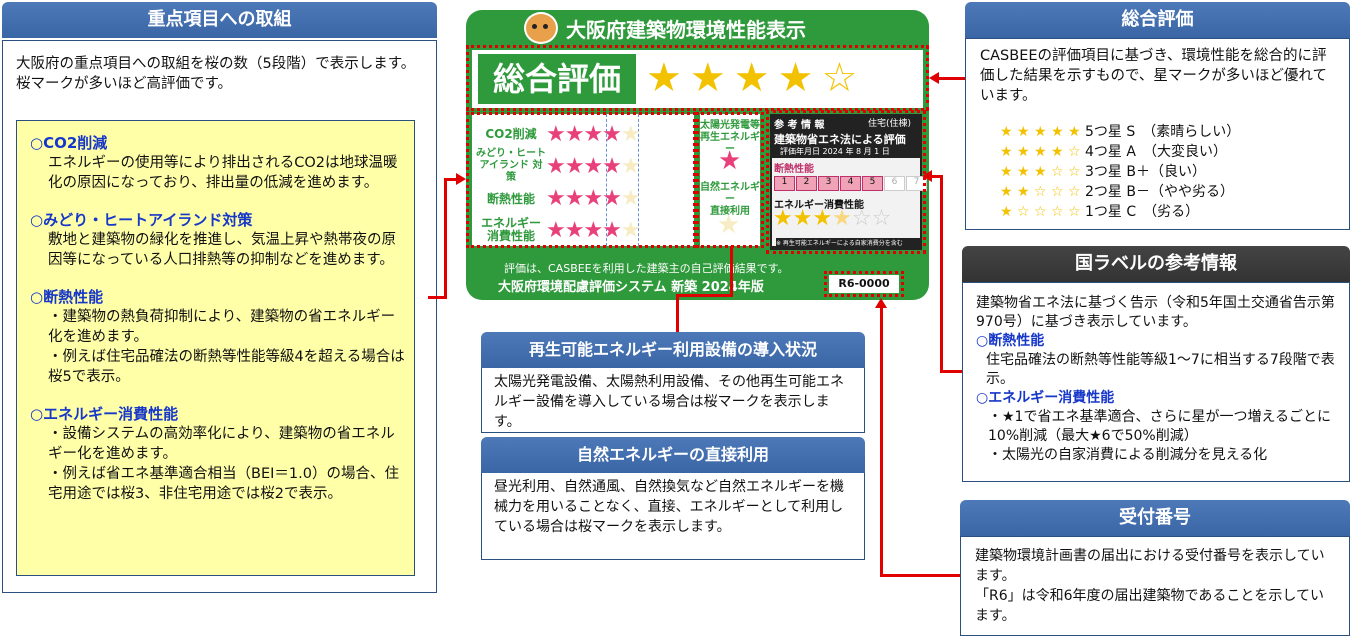  Describe the element at coordinates (730, 180) in the screenshot. I see `highlight-renewable` at that location.